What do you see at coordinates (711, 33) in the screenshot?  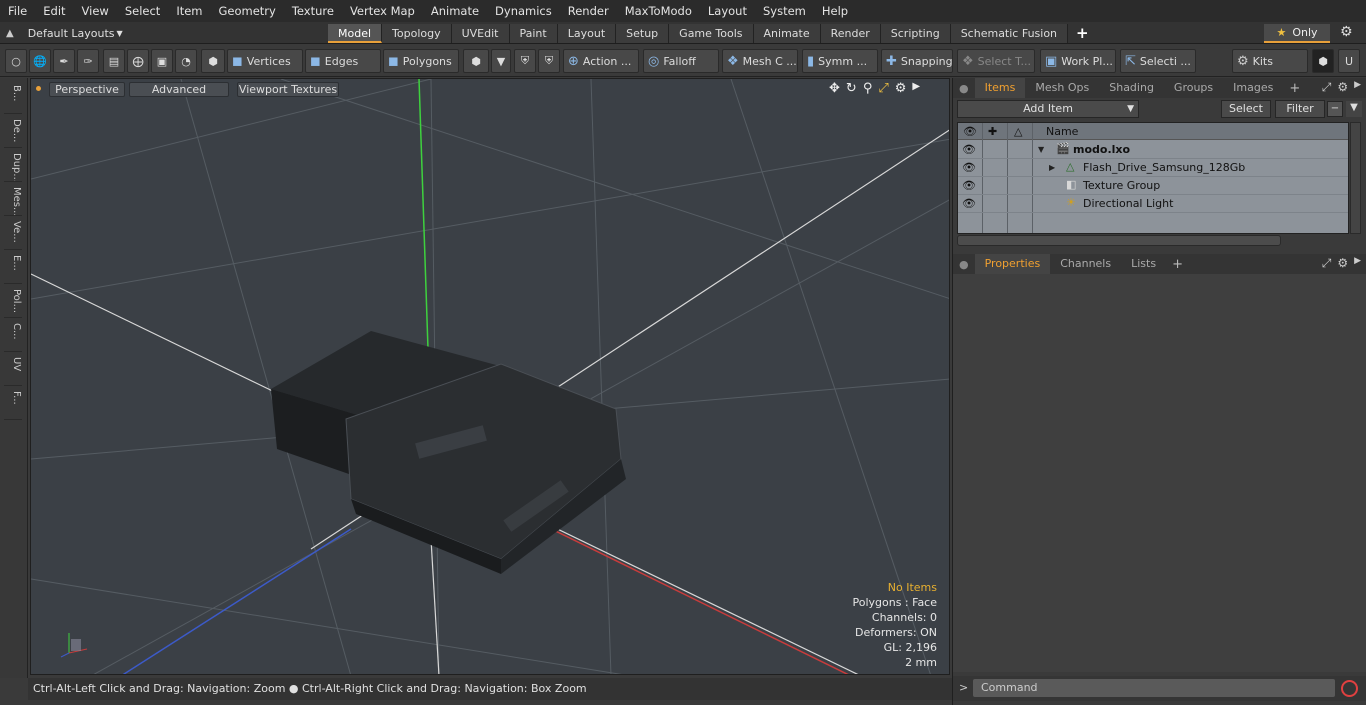 I see `tab-game-tools: Game Tools` at bounding box center [711, 33].